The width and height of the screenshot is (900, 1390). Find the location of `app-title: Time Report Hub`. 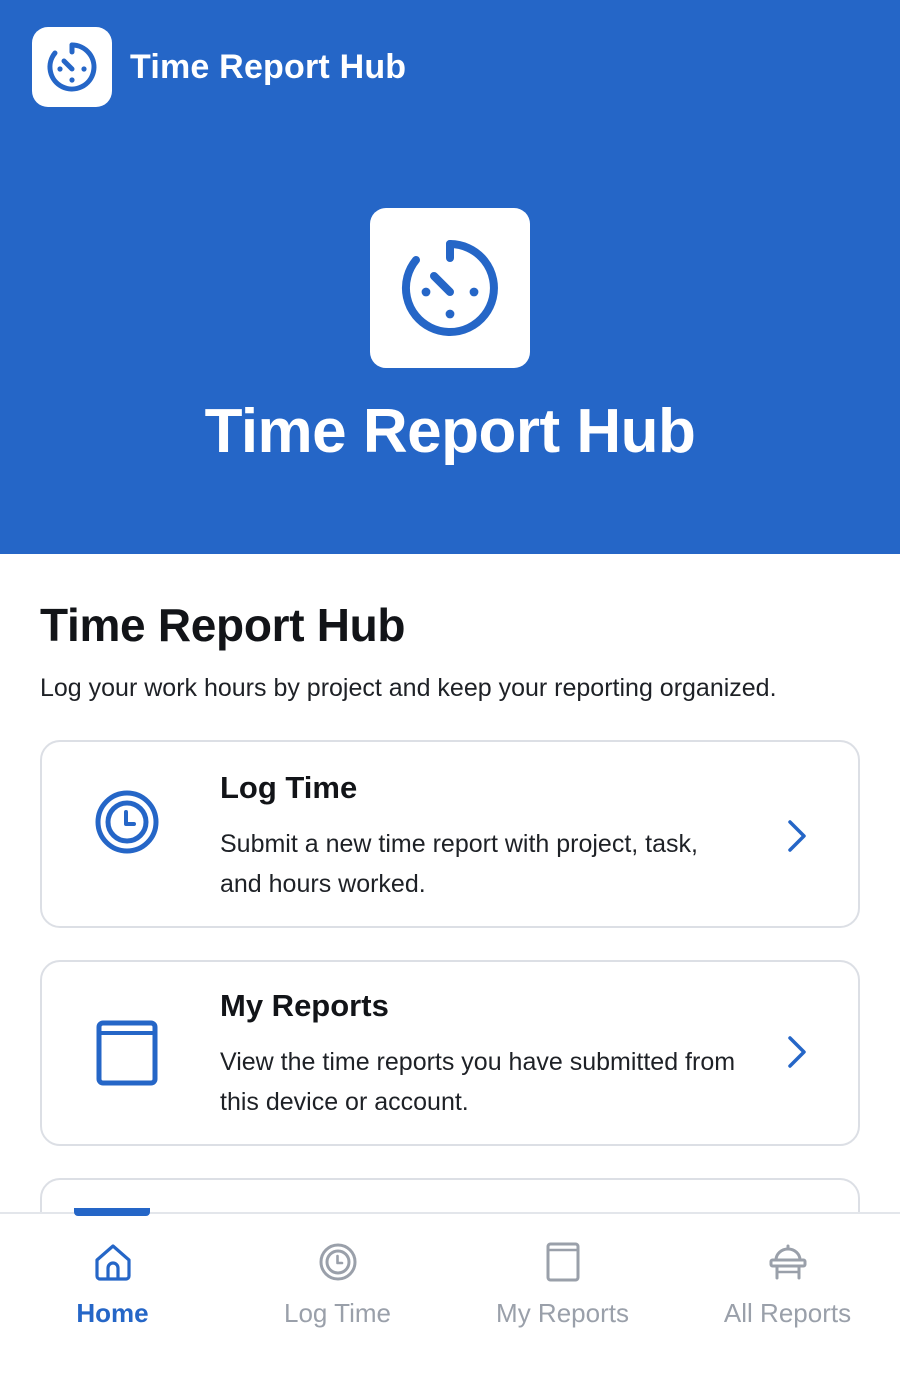

app-title: Time Report Hub is located at coordinates (268, 66).